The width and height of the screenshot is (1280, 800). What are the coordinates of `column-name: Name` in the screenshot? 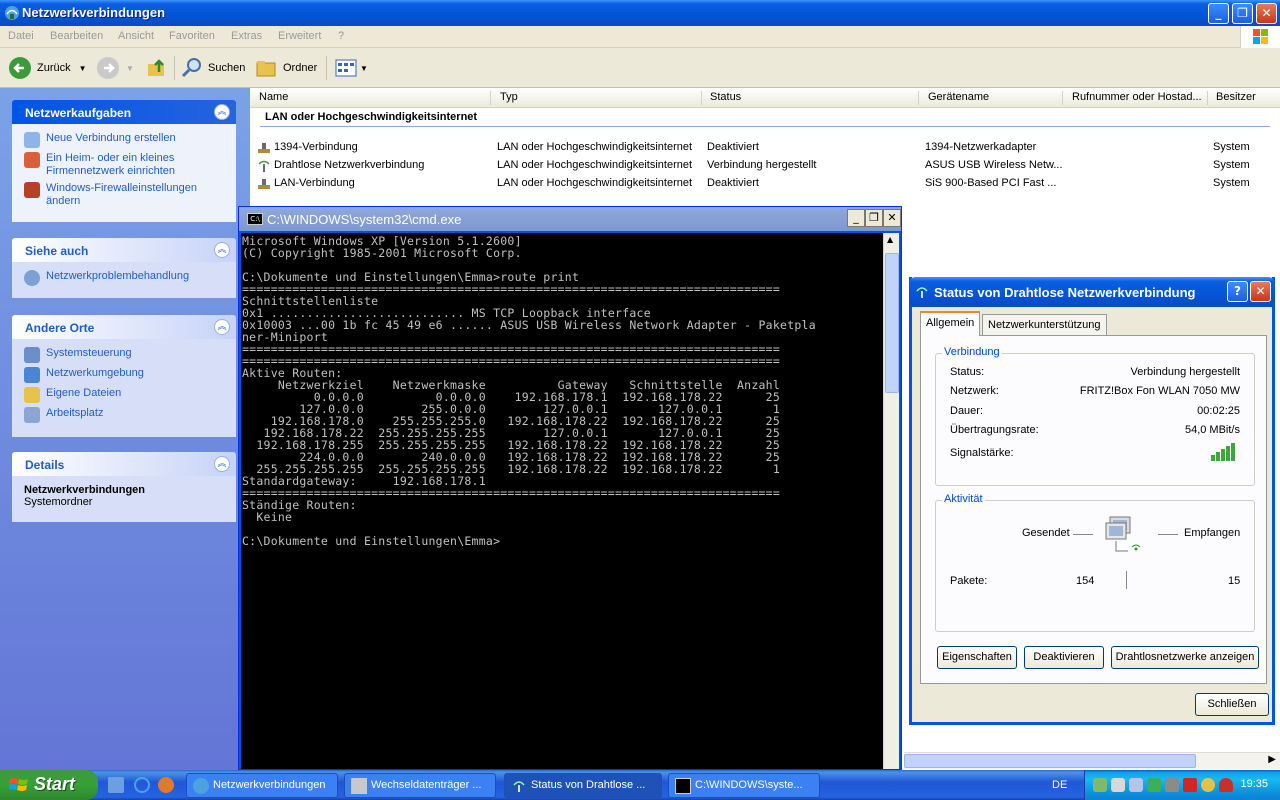 It's located at (273, 97).